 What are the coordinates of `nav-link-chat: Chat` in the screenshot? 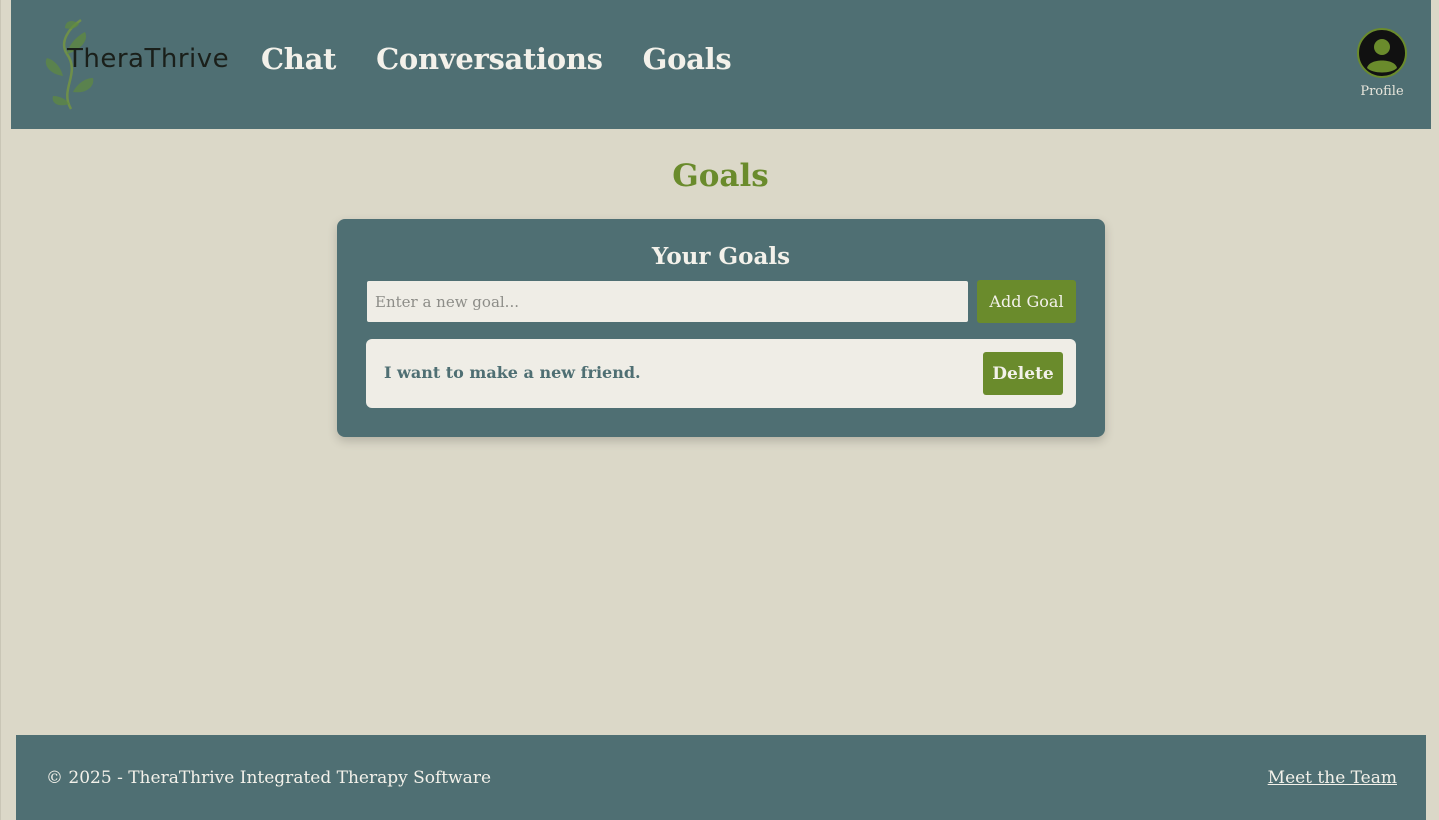 It's located at (298, 59).